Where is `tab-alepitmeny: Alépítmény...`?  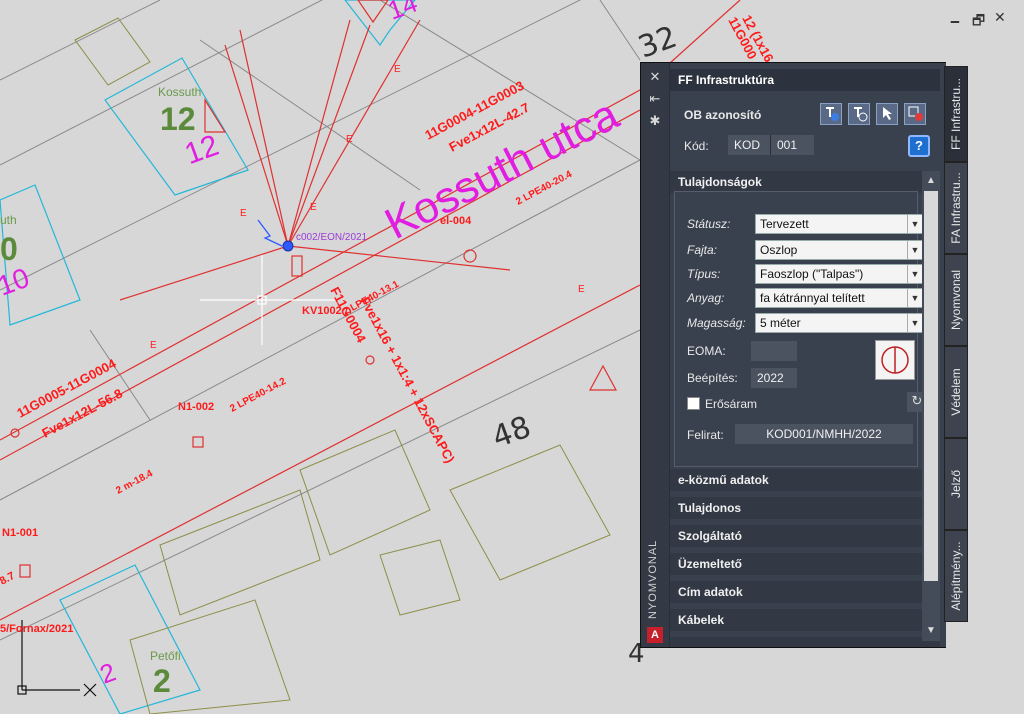
tab-alepitmeny: Alépítmény... is located at coordinates (956, 576).